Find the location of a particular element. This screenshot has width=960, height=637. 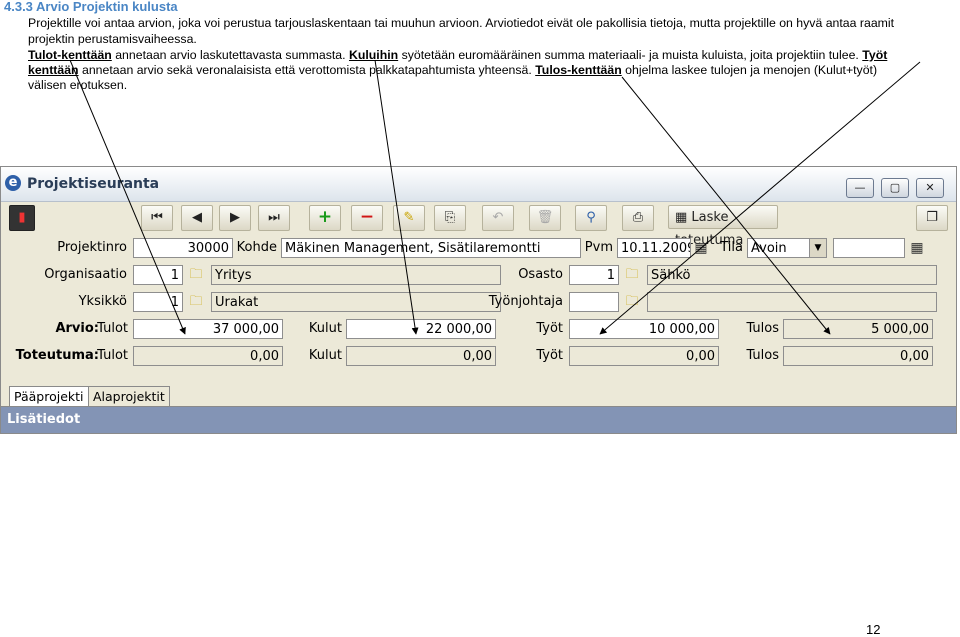

exit-icon: ▮ is located at coordinates (22, 218).